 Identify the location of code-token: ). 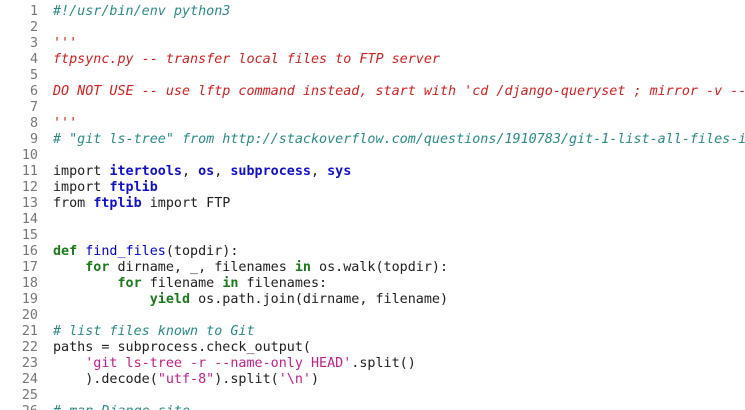
(315, 379).